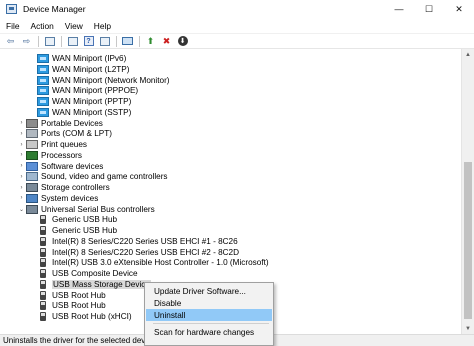  I want to click on tree-item: › Print queues, so click(52, 144).